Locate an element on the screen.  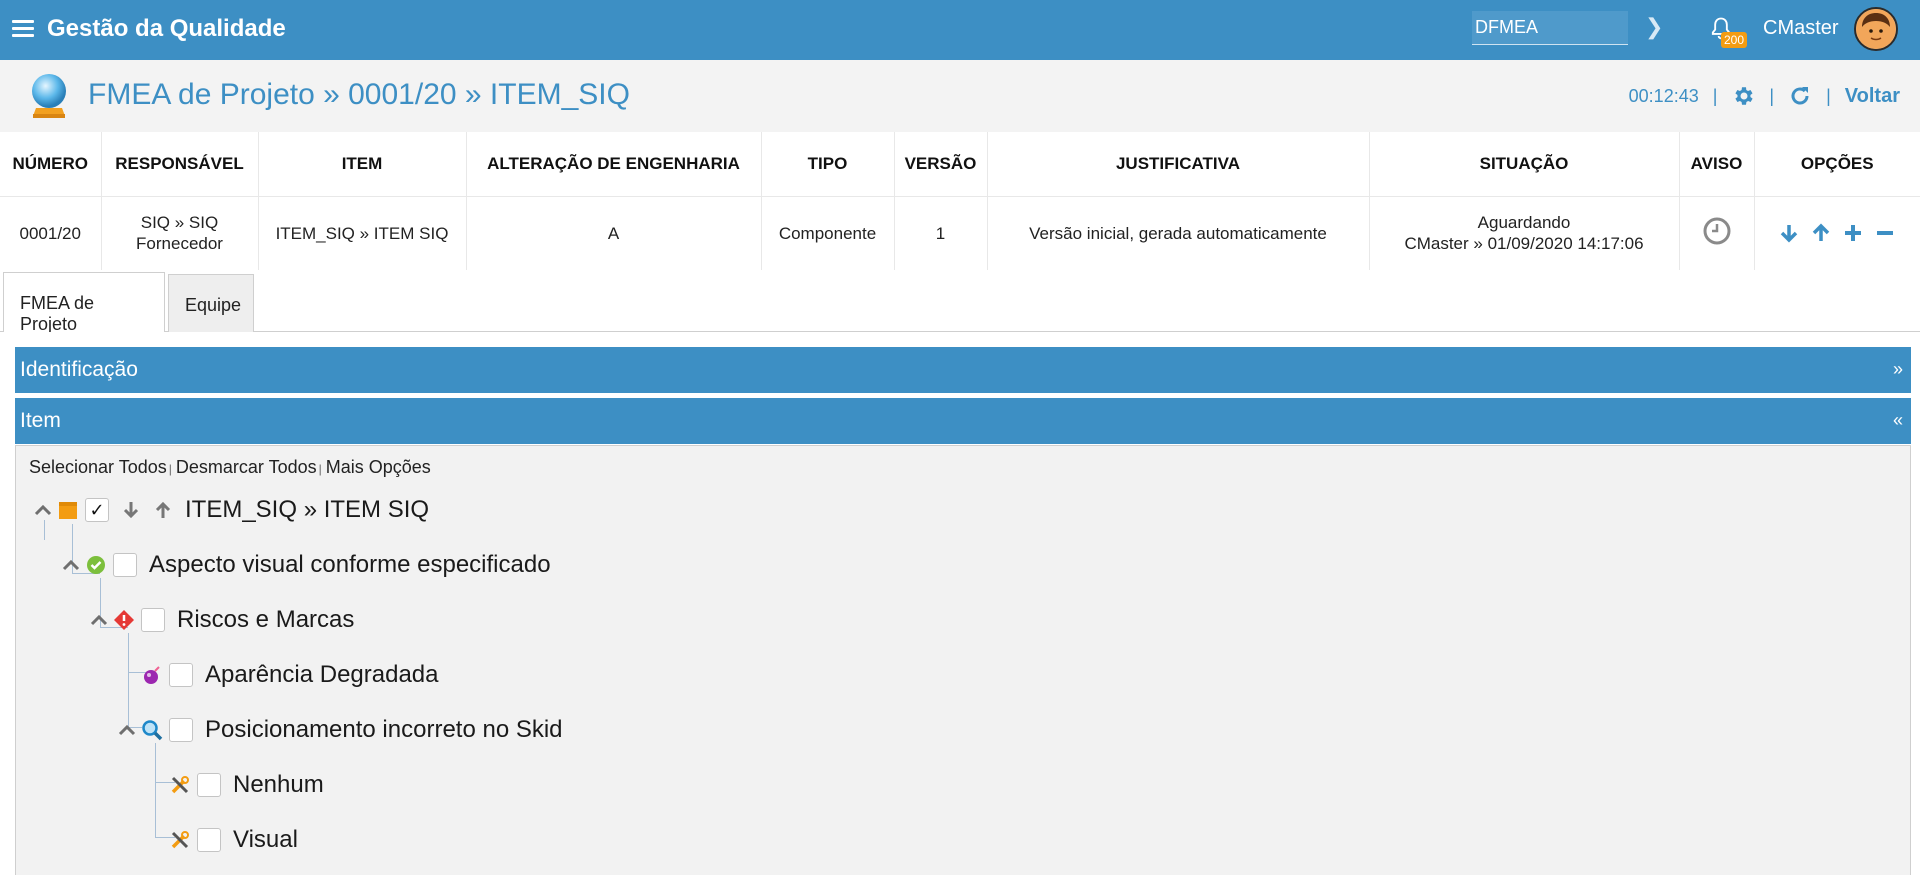
cell-tipo: Componente is located at coordinates (828, 233).